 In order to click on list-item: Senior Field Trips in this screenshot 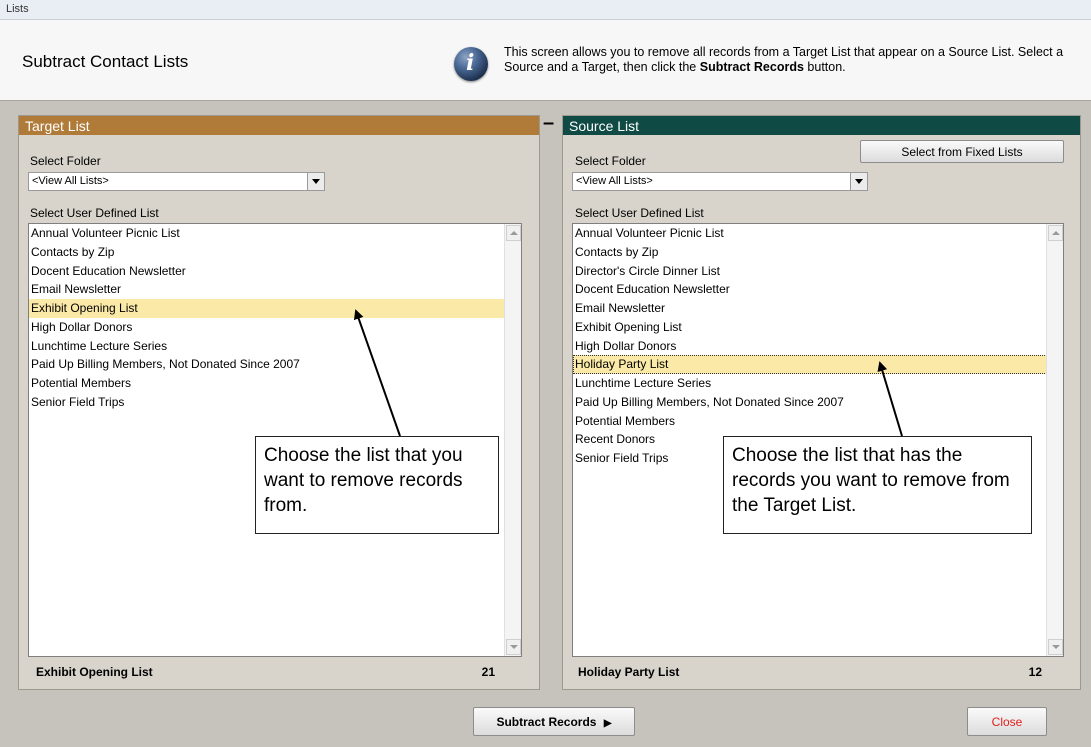, I will do `click(275, 402)`.